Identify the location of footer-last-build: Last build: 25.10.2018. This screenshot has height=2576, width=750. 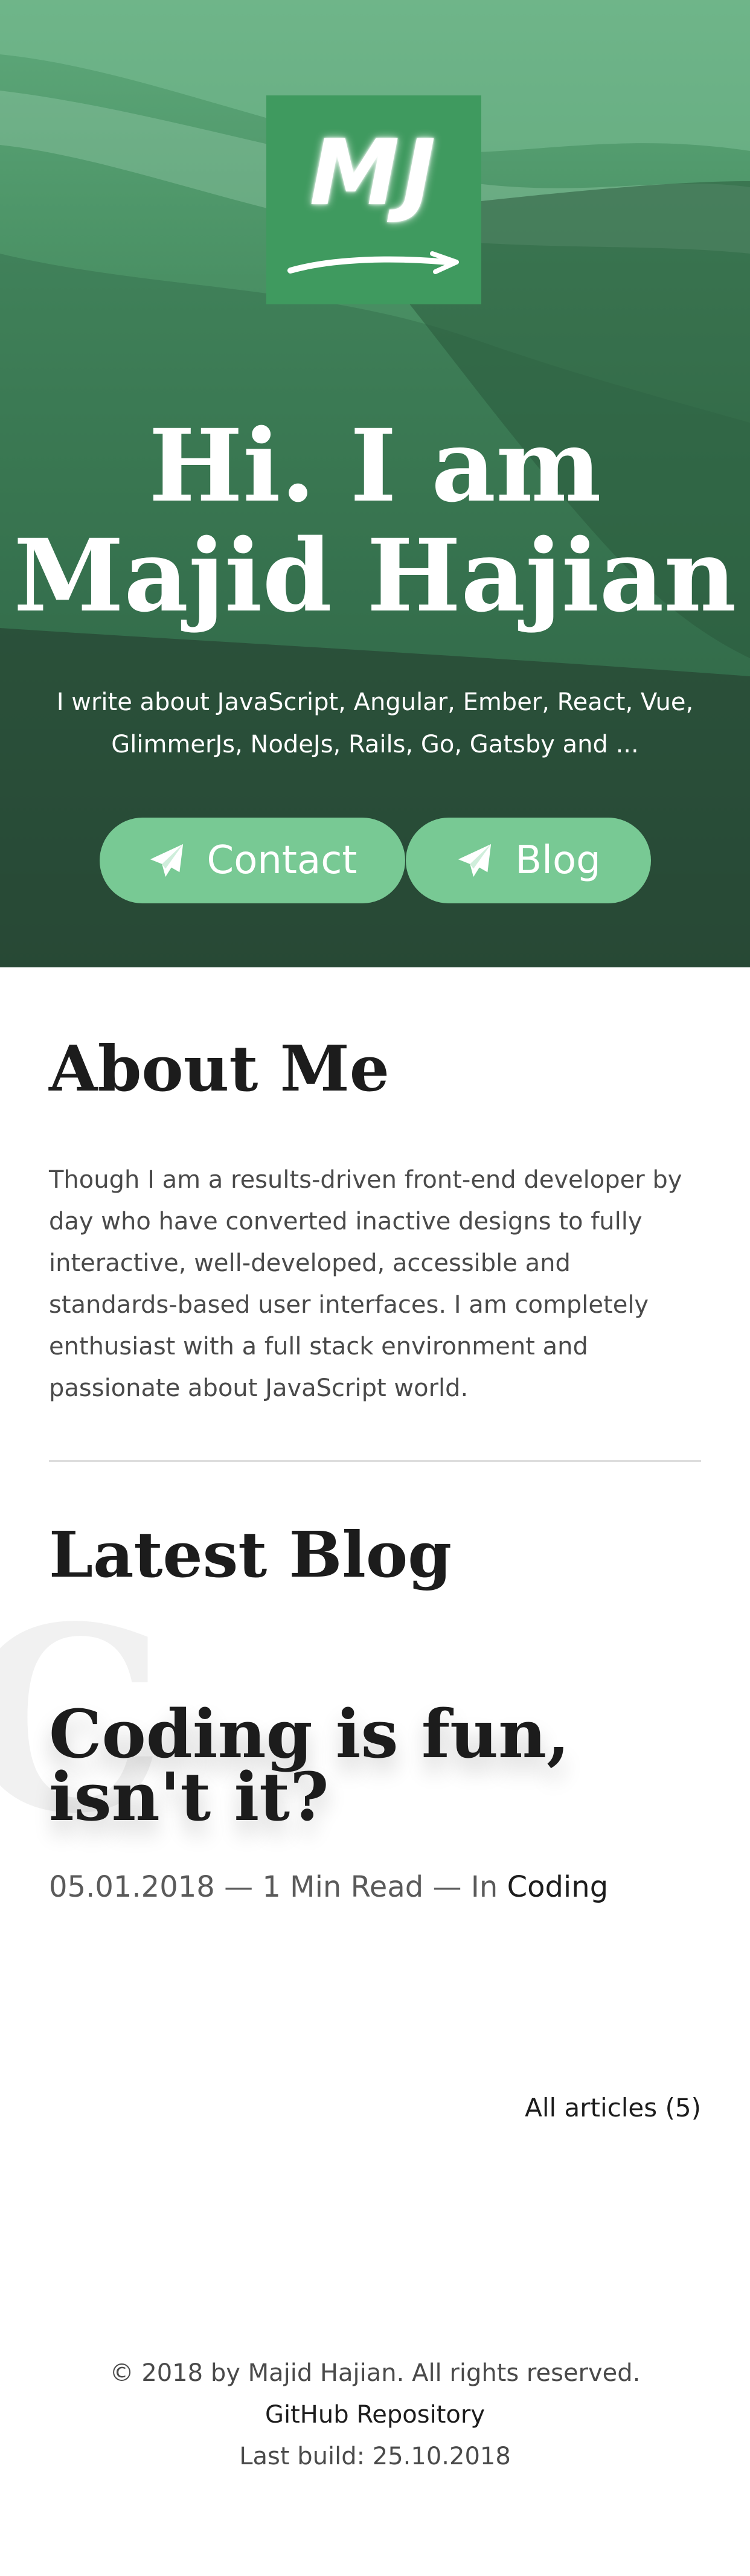
(375, 2456).